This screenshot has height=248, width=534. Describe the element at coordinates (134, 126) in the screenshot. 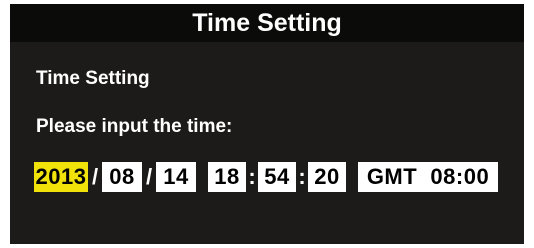

I see `time-input-prompt: Please input the time:` at that location.